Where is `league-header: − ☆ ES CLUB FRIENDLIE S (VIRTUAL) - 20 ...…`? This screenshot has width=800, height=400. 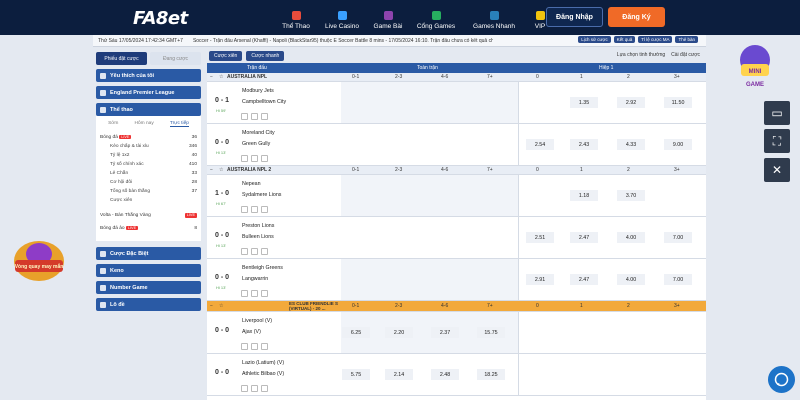 league-header: − ☆ ES CLUB FRIENDLIE S (VIRTUAL) - 20 ...… is located at coordinates (456, 306).